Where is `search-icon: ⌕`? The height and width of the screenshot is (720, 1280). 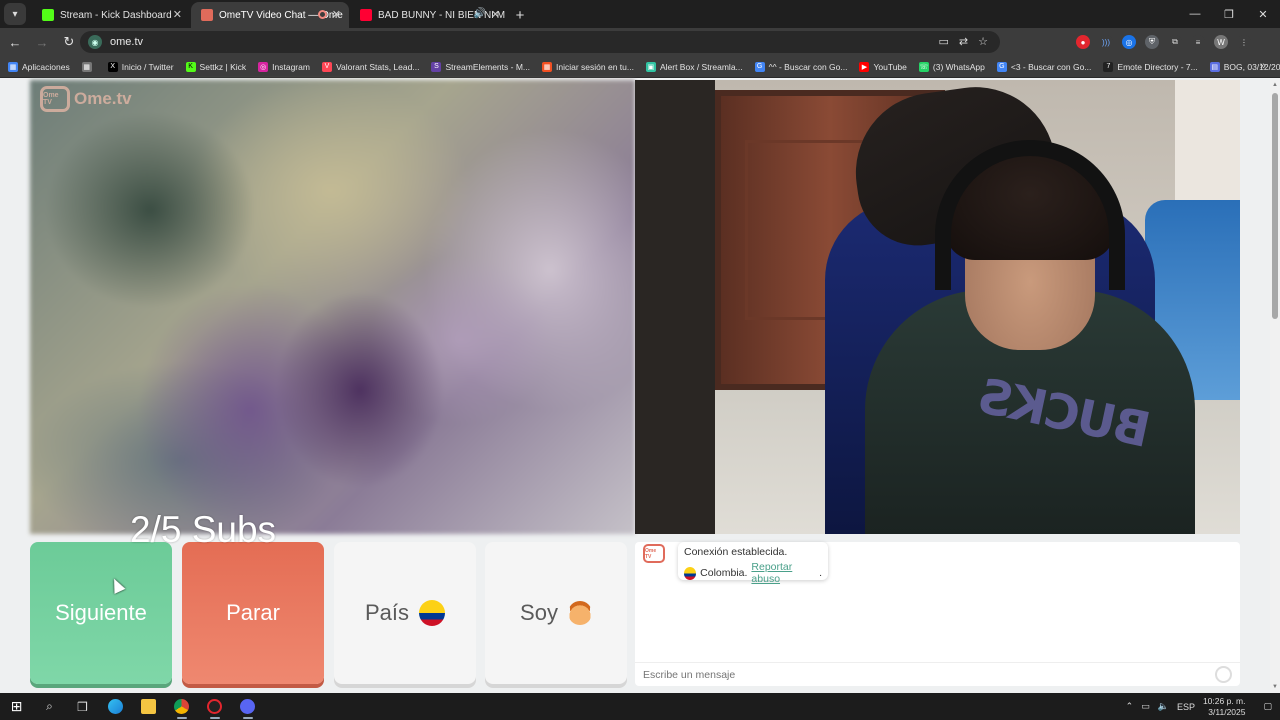 search-icon: ⌕ is located at coordinates (49, 706).